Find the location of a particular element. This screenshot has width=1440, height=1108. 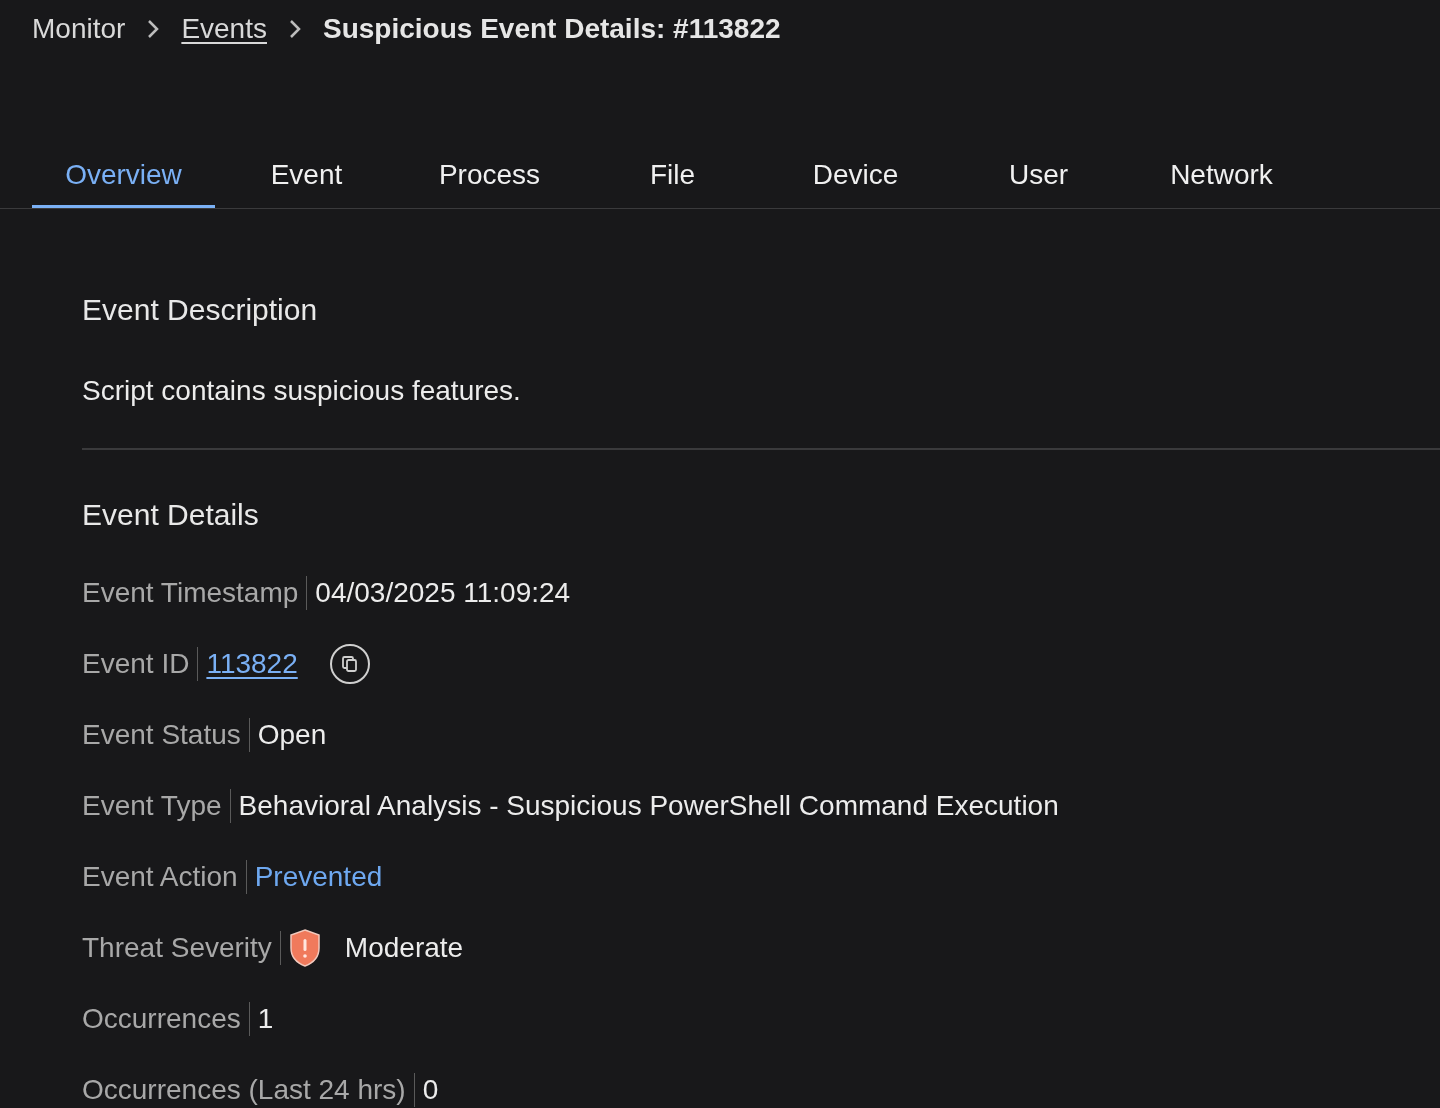

shield-alert-icon is located at coordinates (304, 947).